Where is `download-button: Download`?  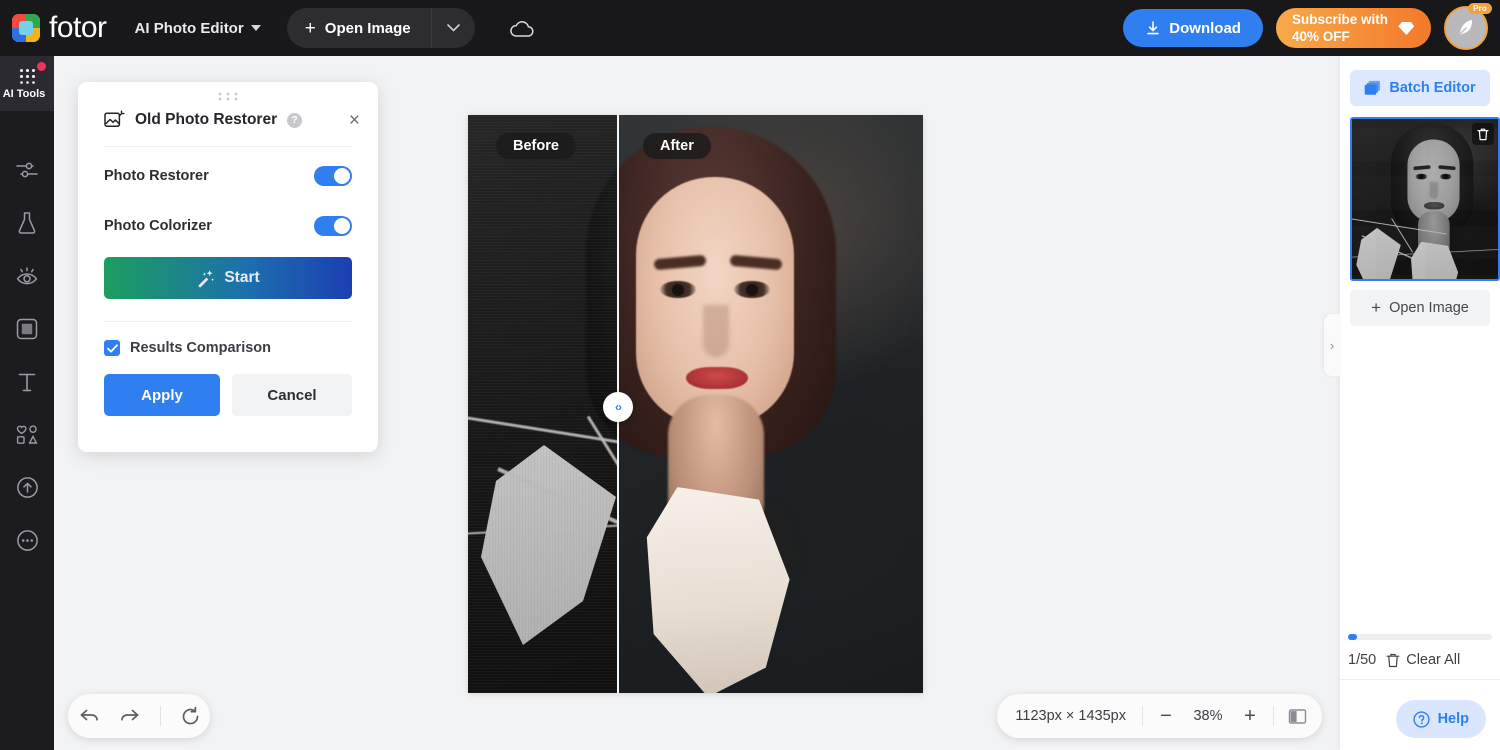 download-button: Download is located at coordinates (1193, 28).